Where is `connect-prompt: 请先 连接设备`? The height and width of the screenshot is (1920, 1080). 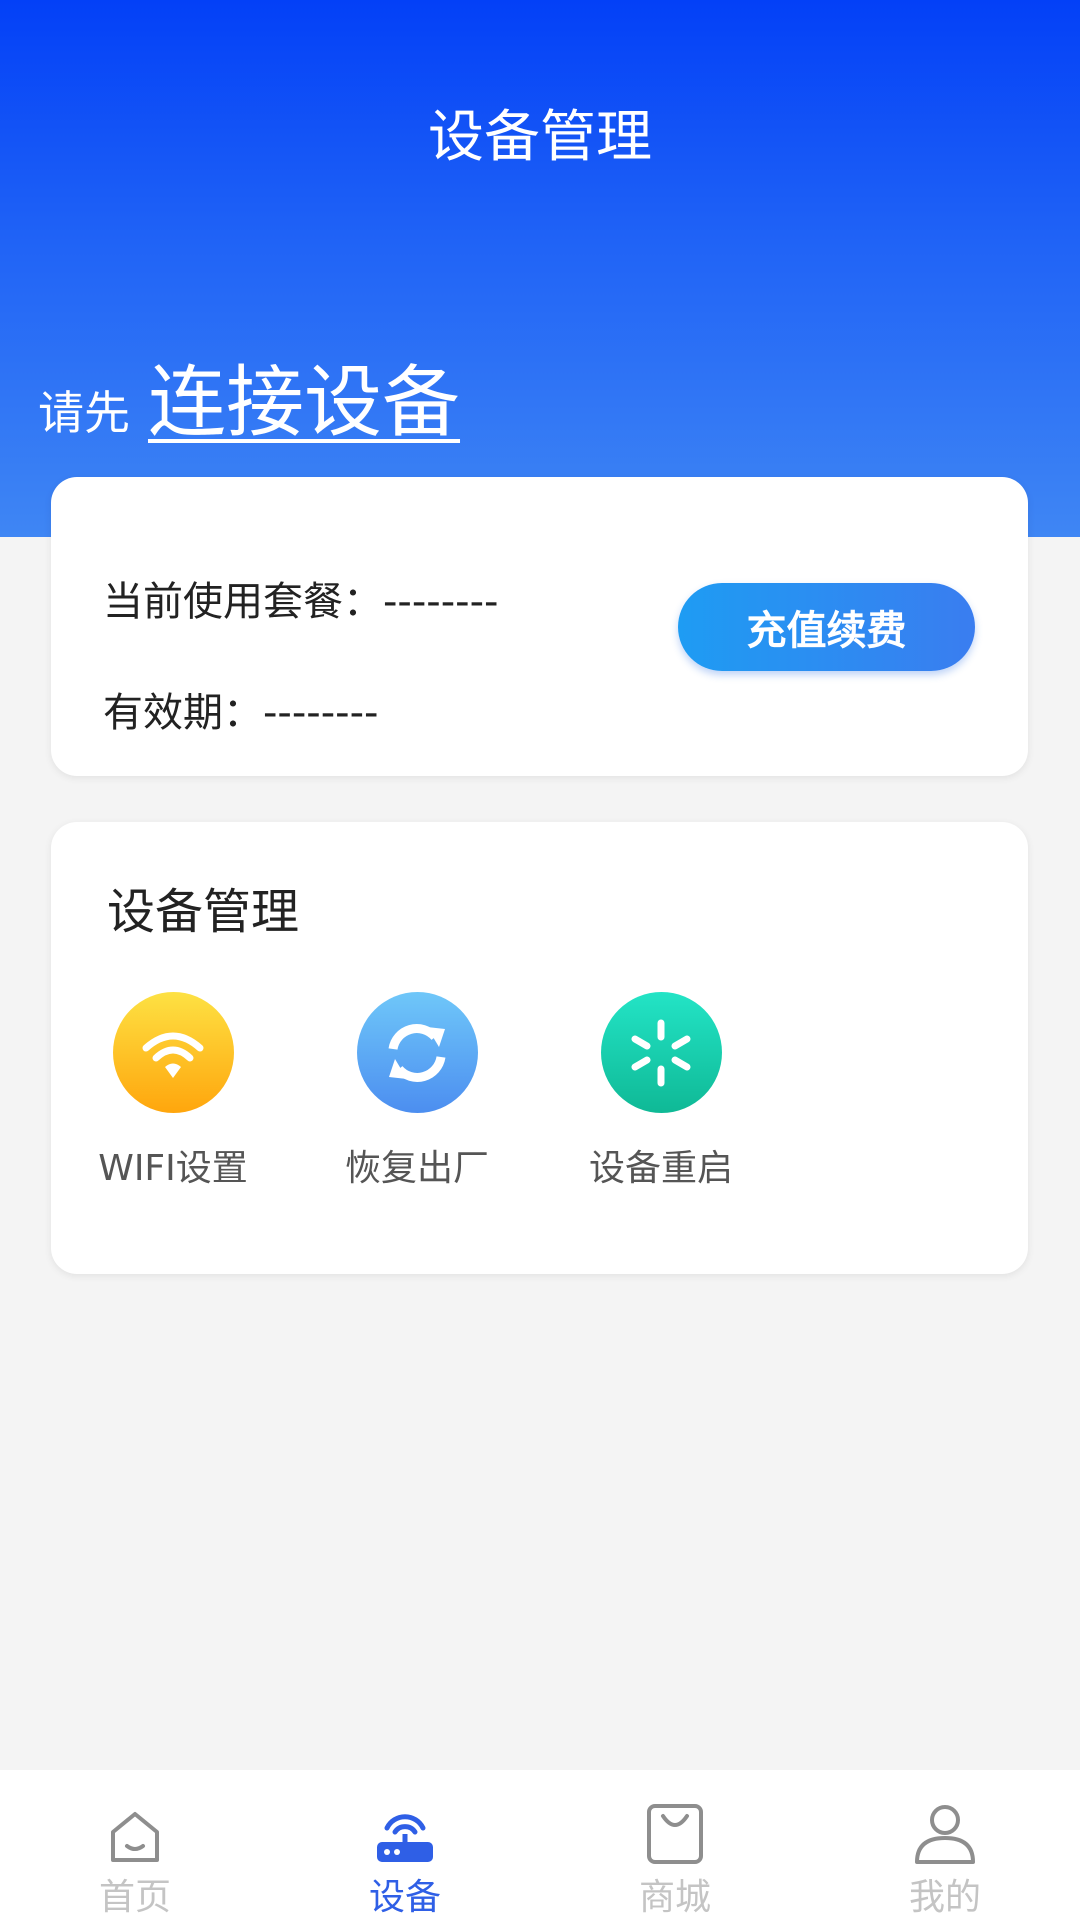 connect-prompt: 请先 连接设备 is located at coordinates (249, 396).